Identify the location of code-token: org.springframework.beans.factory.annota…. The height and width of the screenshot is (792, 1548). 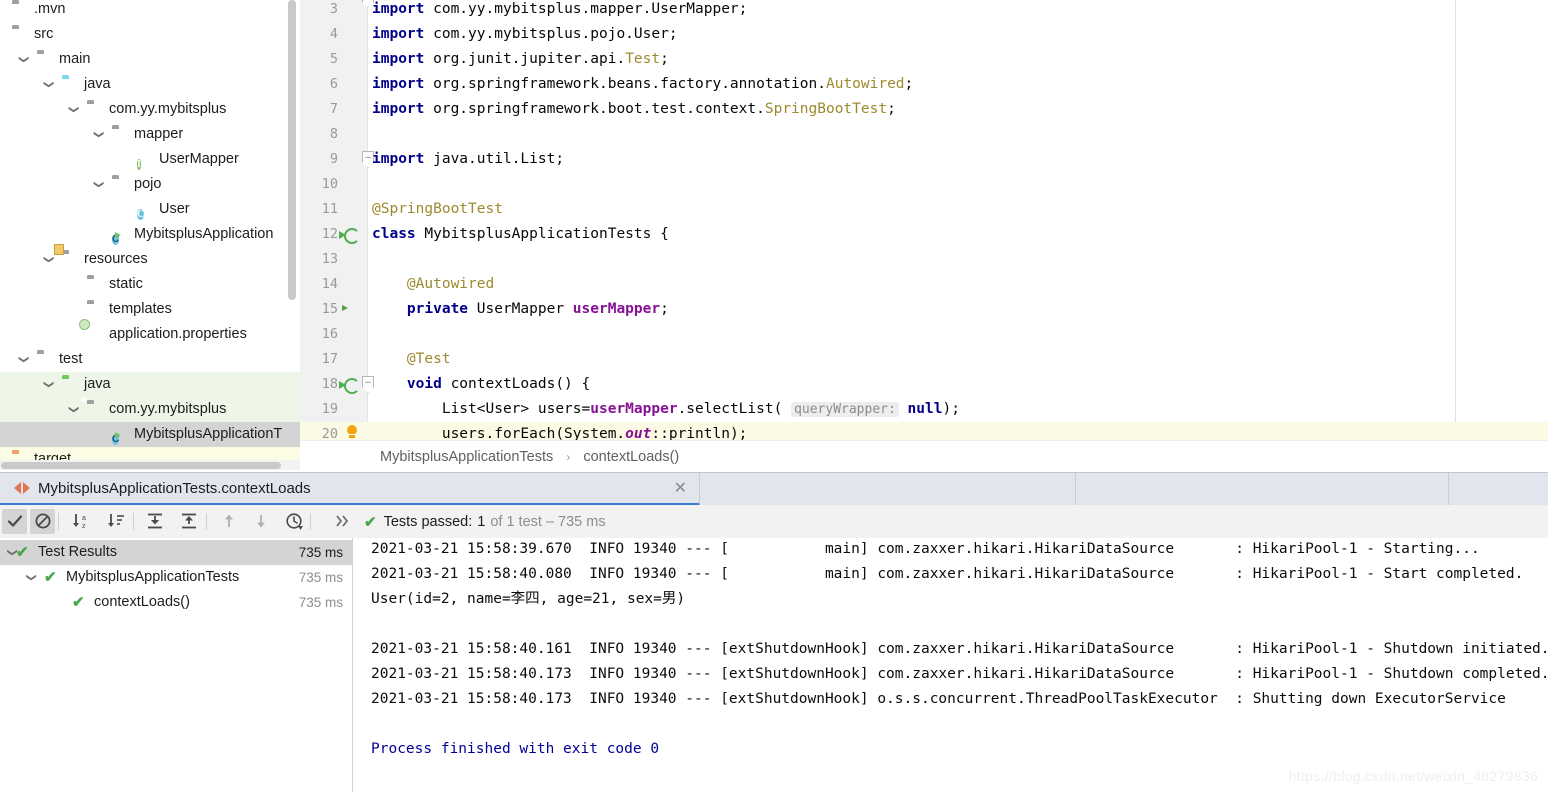
(625, 84).